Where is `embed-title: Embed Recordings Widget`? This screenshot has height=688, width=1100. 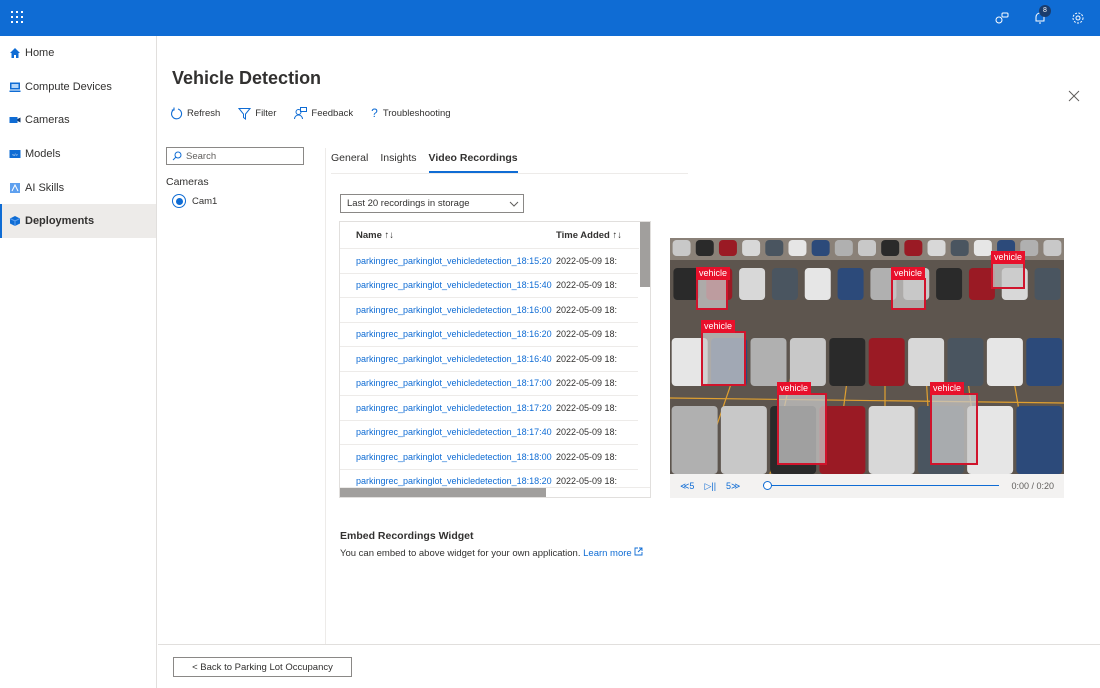
embed-title: Embed Recordings Widget is located at coordinates (407, 536).